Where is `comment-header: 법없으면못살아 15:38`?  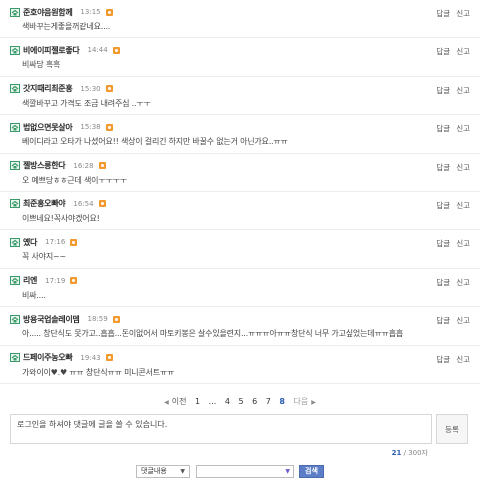 comment-header: 법없으면못살아 15:38 is located at coordinates (61, 127).